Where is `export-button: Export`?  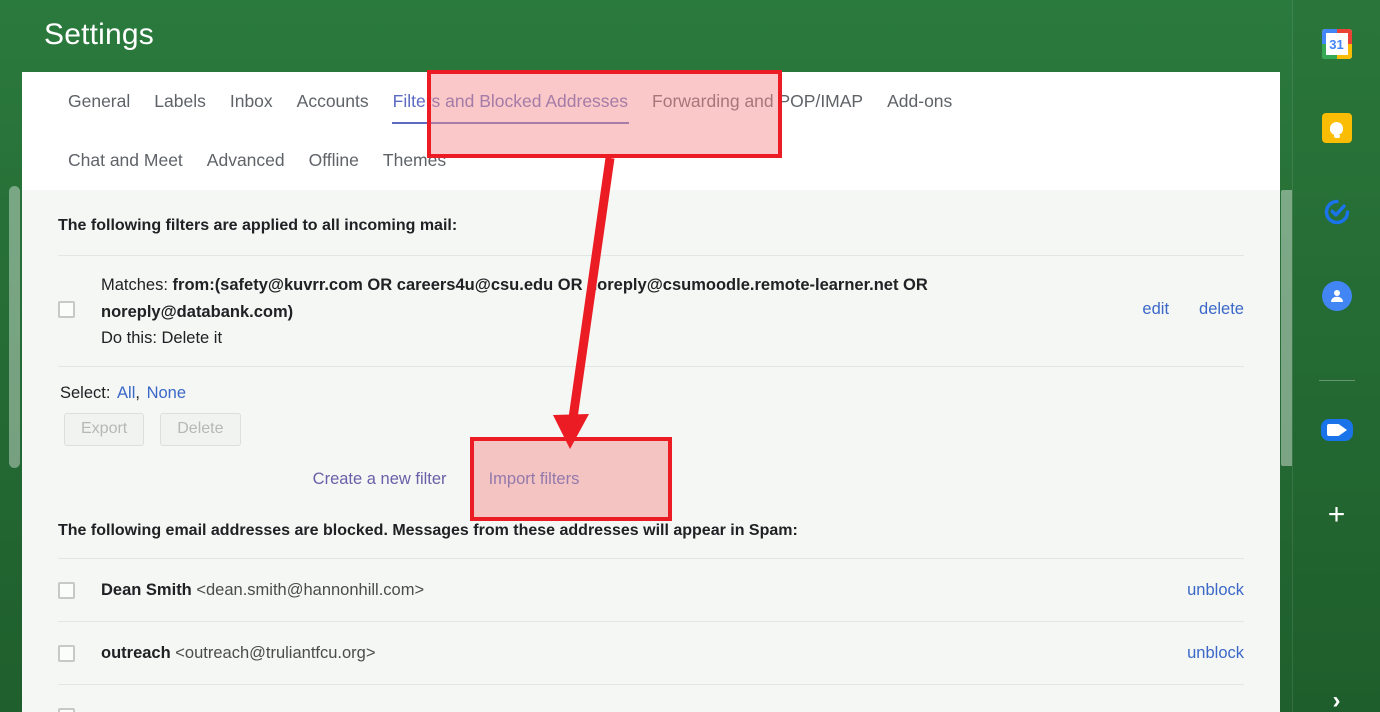 export-button: Export is located at coordinates (104, 430).